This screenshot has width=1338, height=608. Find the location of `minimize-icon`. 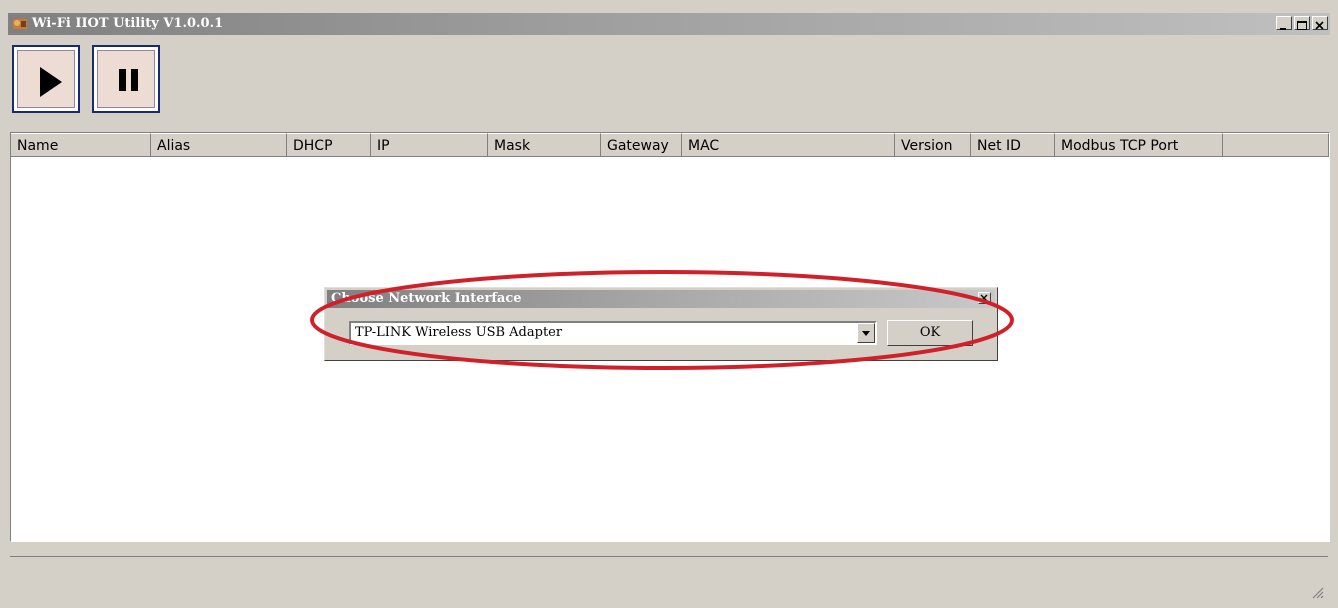

minimize-icon is located at coordinates (1283, 29).